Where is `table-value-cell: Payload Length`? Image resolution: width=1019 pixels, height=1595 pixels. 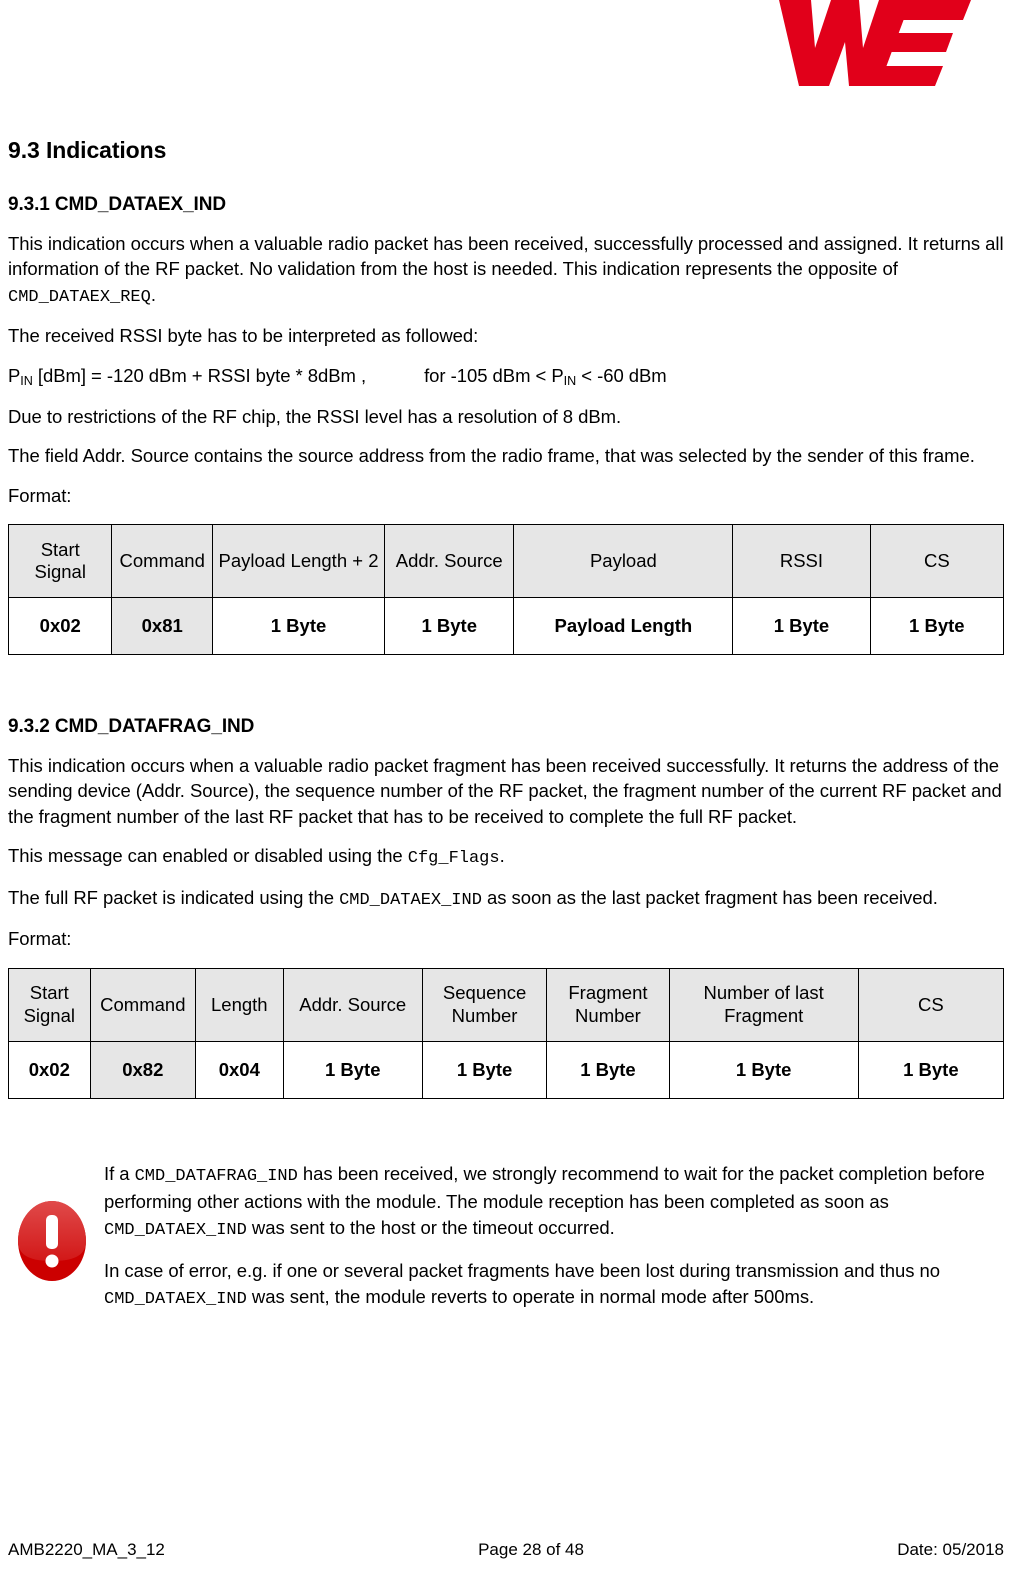
table-value-cell: Payload Length is located at coordinates (623, 626).